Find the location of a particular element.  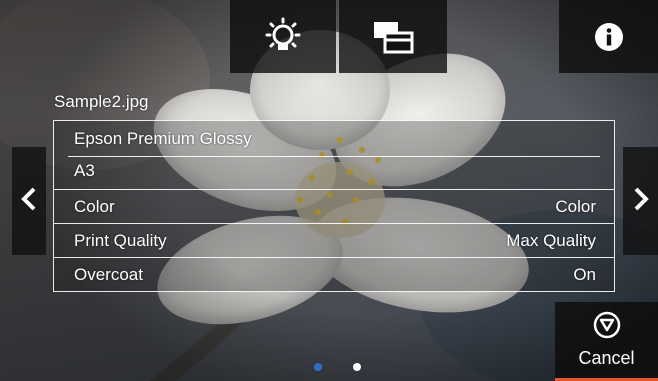

page-indicator is located at coordinates (329, 368).